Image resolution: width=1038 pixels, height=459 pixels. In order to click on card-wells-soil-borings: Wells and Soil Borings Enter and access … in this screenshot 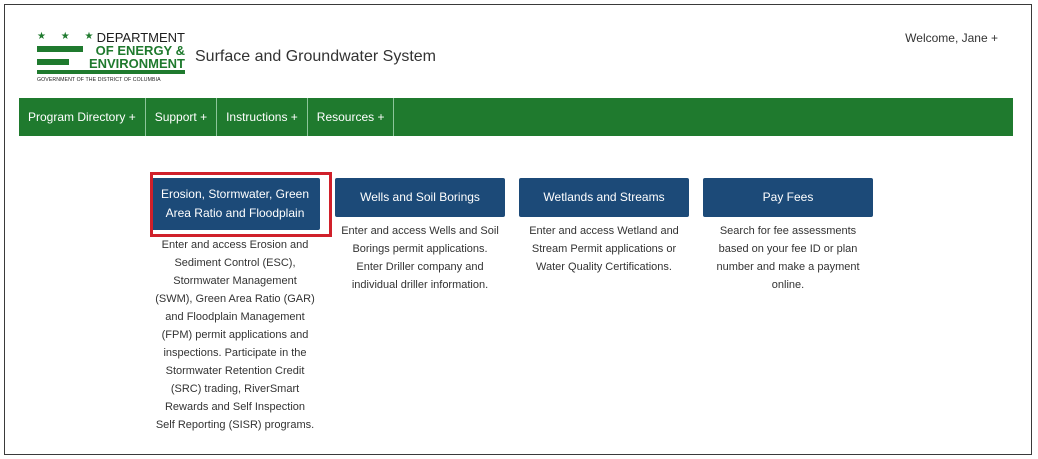, I will do `click(420, 236)`.